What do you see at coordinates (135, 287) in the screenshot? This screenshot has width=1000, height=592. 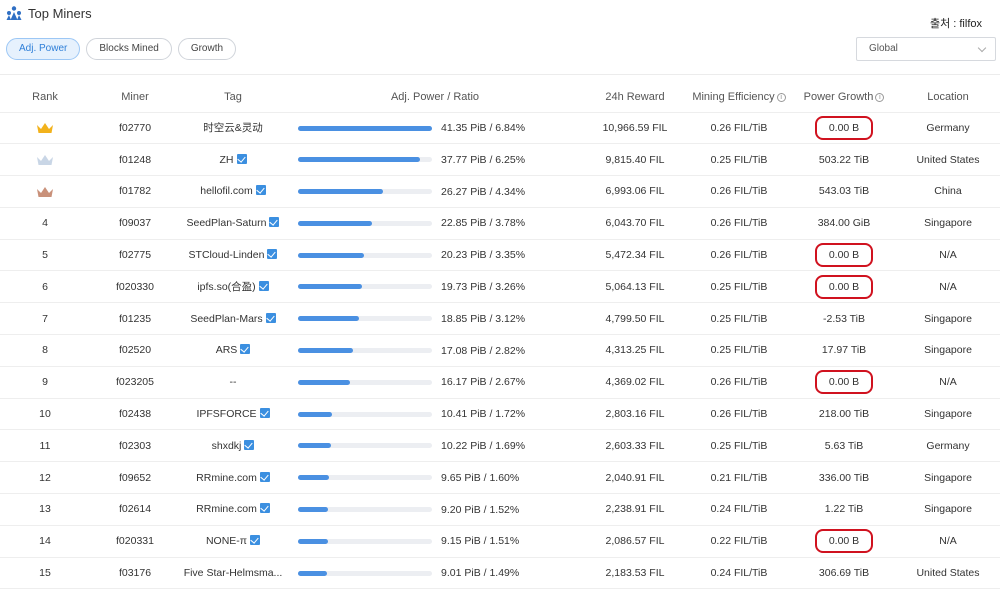 I see `miner-id: f020330` at bounding box center [135, 287].